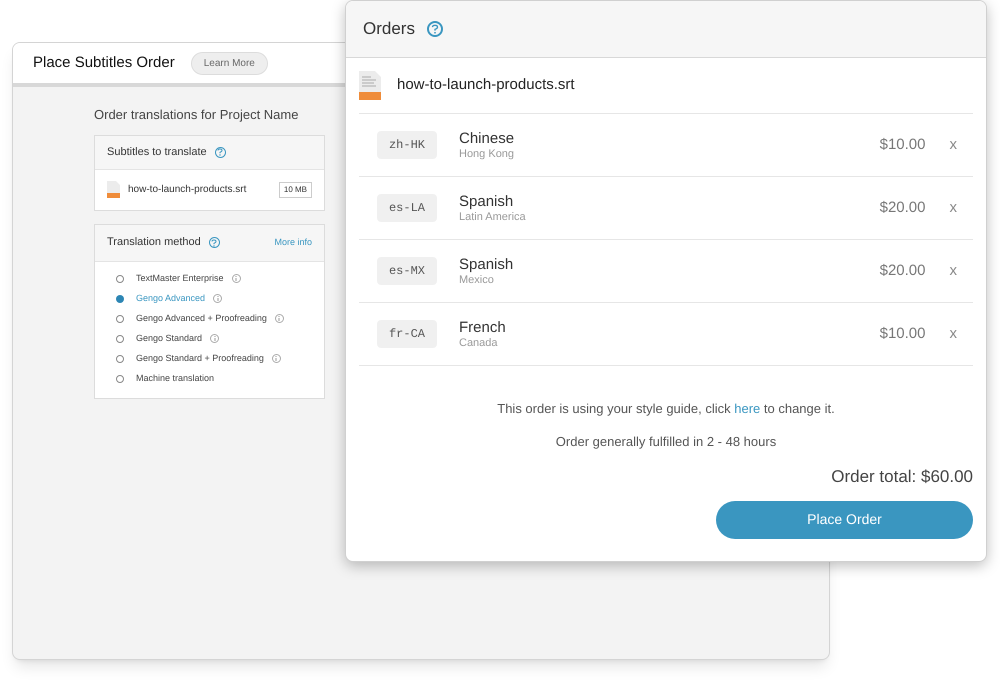 Image resolution: width=1000 pixels, height=686 pixels. Describe the element at coordinates (197, 115) in the screenshot. I see `page-heading: Order translations for Project Name` at that location.